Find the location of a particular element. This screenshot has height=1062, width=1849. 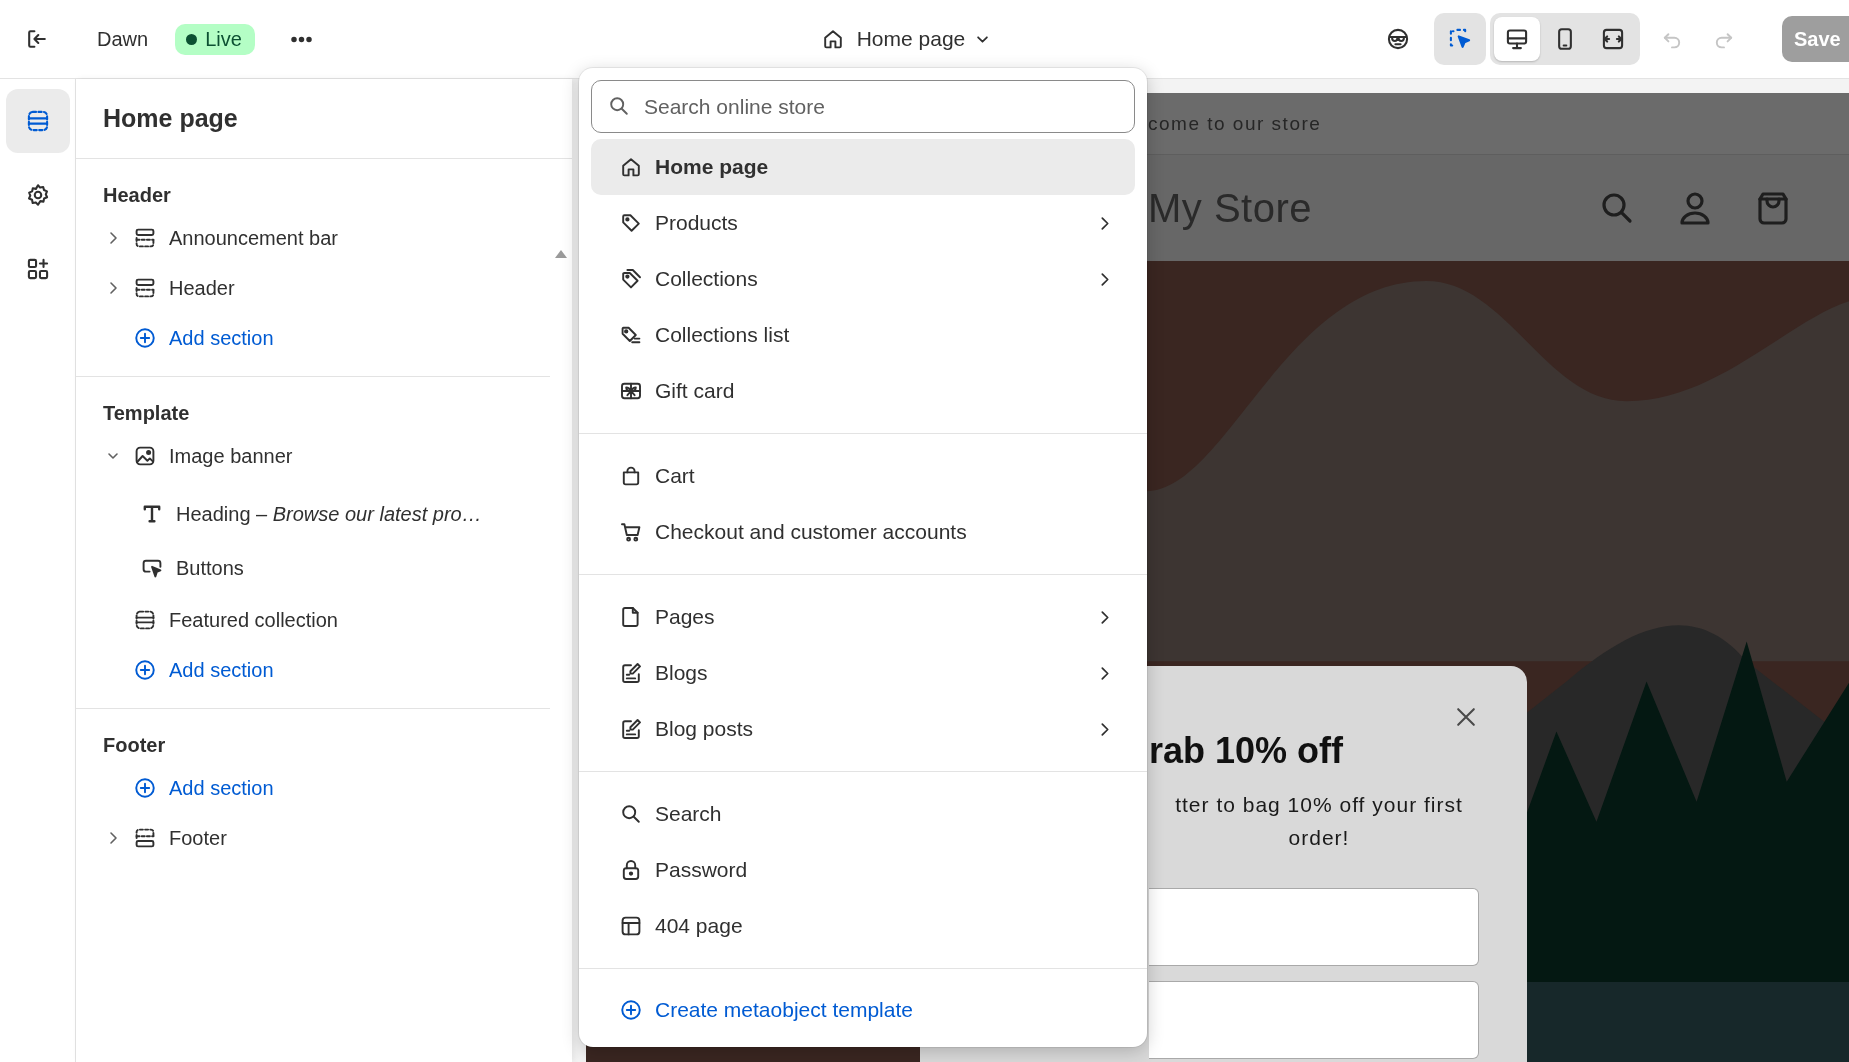

more-actions-button is located at coordinates (301, 39).